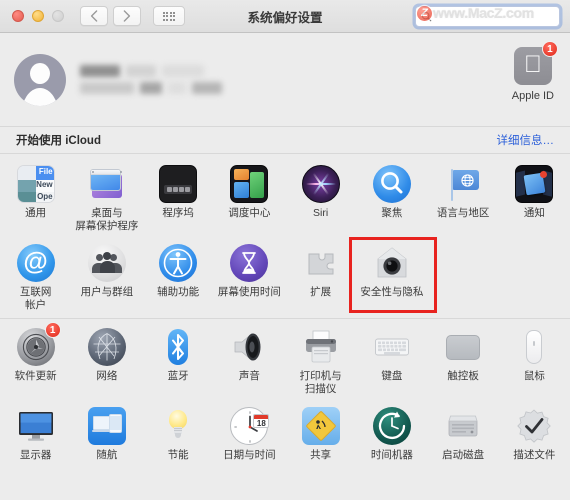 Image resolution: width=570 pixels, height=500 pixels. Describe the element at coordinates (249, 455) in the screenshot. I see `pref-item-label: 日期与时间` at that location.